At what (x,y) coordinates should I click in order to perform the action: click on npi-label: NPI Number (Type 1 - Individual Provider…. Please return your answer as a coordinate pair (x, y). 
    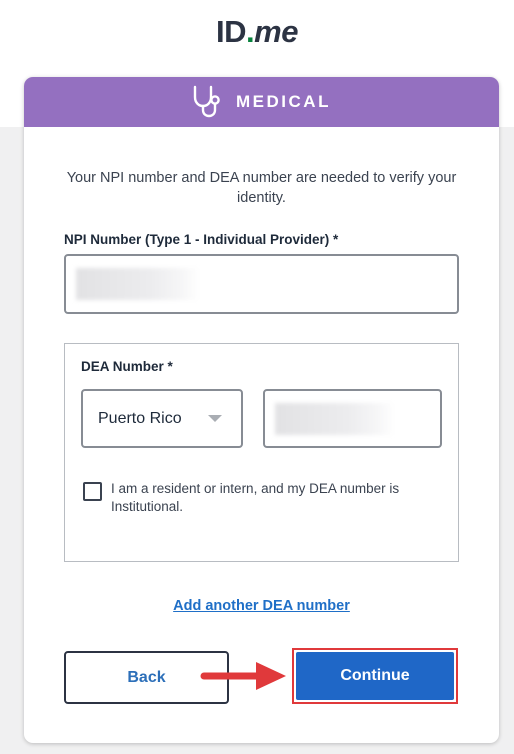
    Looking at the image, I should click on (201, 239).